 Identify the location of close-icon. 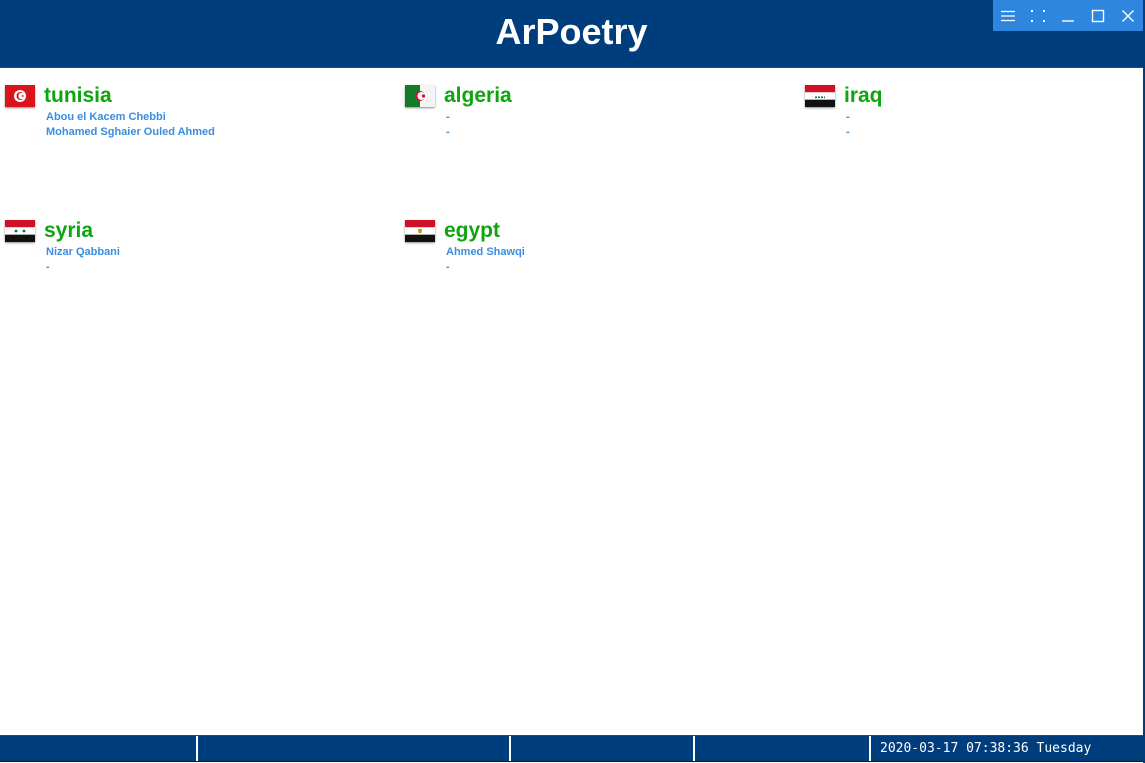
(1128, 16).